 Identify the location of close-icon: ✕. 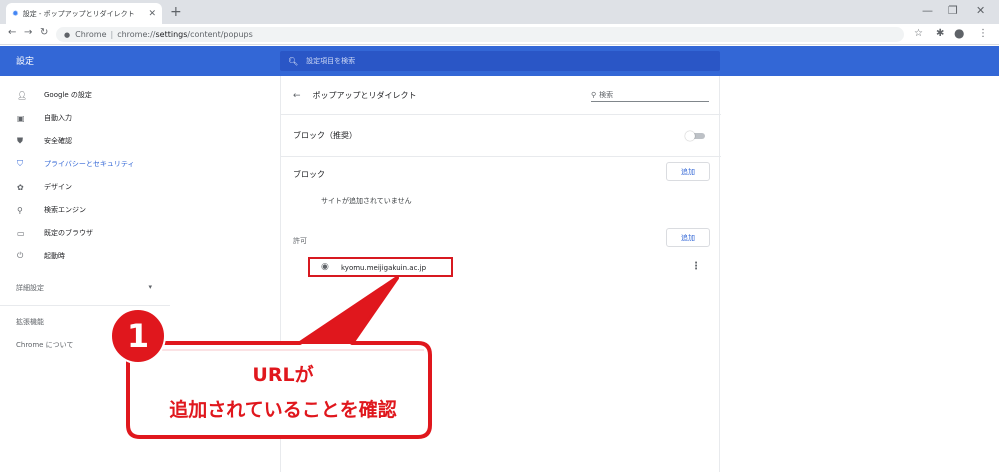
(152, 14).